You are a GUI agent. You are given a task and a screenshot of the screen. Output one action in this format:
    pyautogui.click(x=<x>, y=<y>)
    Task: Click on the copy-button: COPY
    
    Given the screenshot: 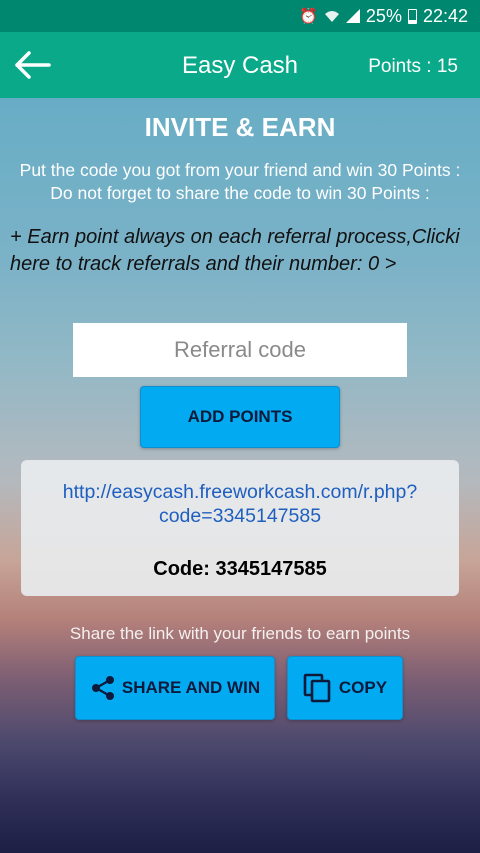 What is the action you would take?
    pyautogui.click(x=345, y=688)
    